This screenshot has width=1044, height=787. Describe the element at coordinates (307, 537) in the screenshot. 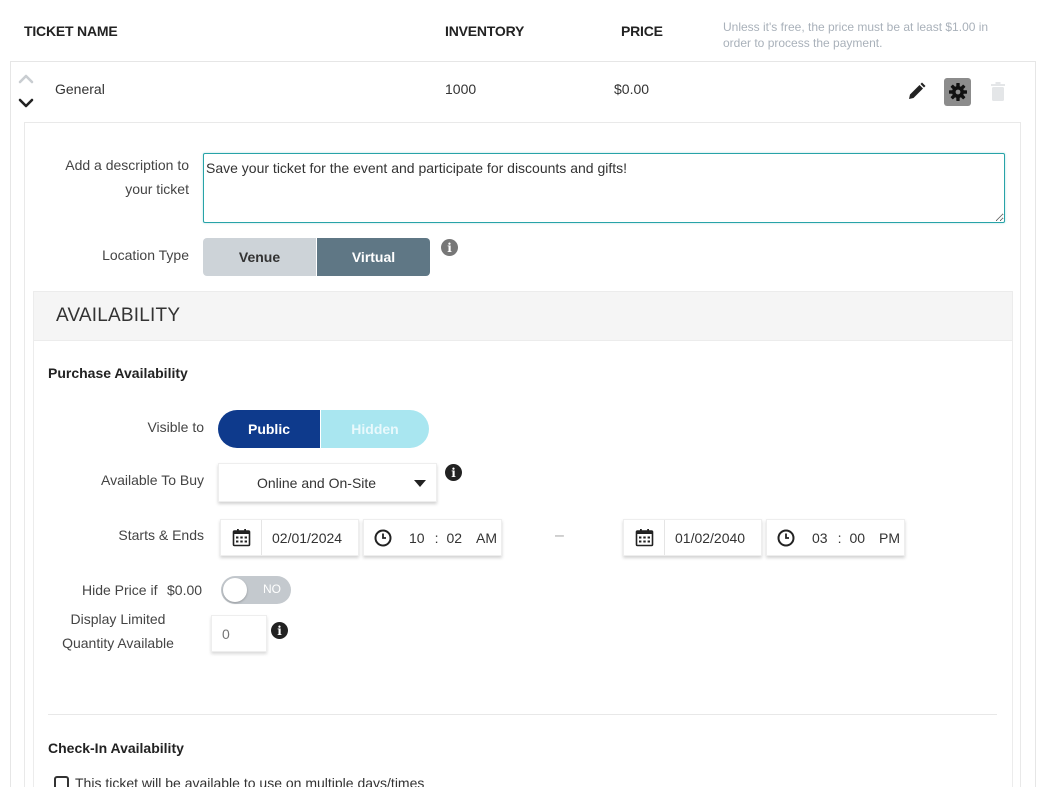

I see `start-date-value: 02/01/2024` at that location.